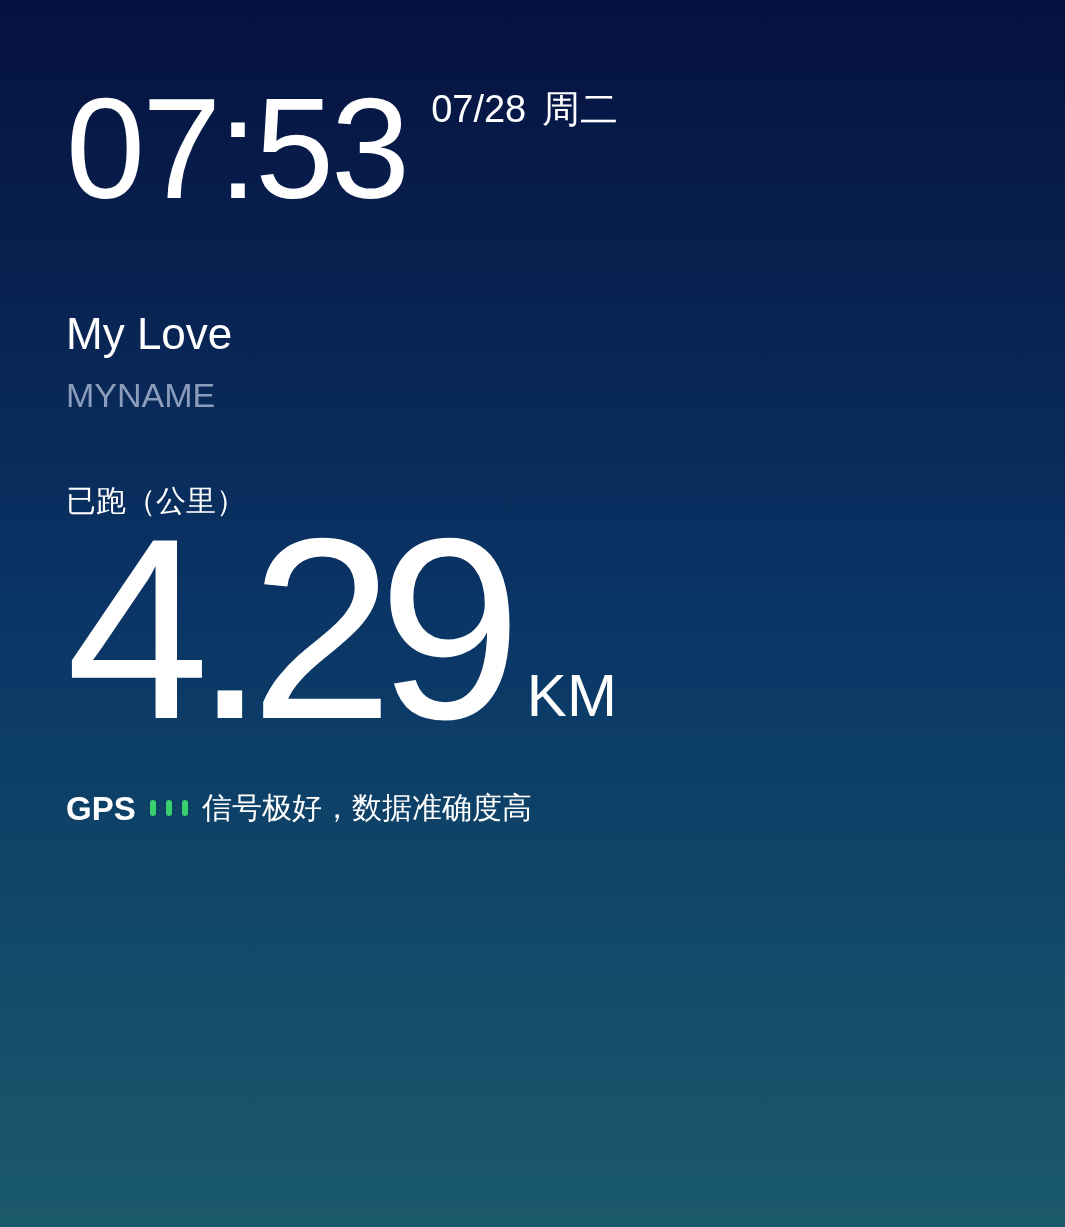 This screenshot has width=1065, height=1227. What do you see at coordinates (287, 629) in the screenshot?
I see `distance-value: 4.29` at bounding box center [287, 629].